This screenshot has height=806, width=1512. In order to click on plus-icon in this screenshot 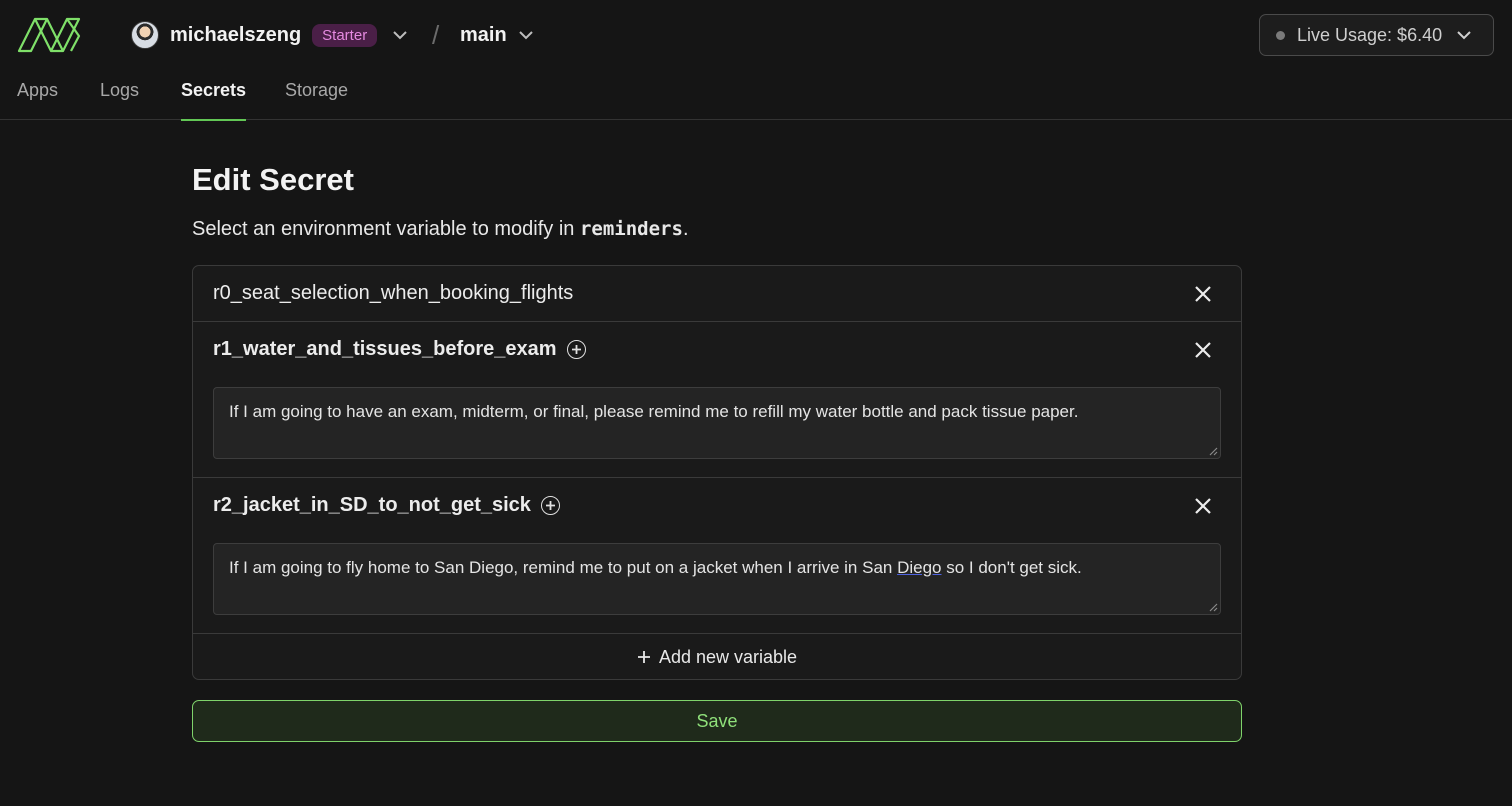, I will do `click(644, 657)`.